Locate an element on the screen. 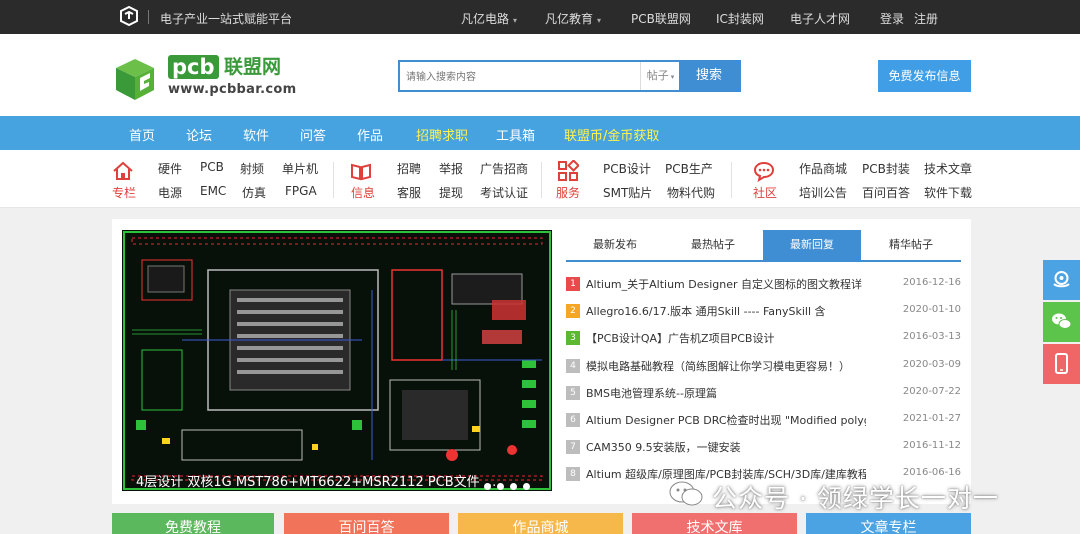 The image size is (1080, 534). category-link: 作品商城 is located at coordinates (823, 168).